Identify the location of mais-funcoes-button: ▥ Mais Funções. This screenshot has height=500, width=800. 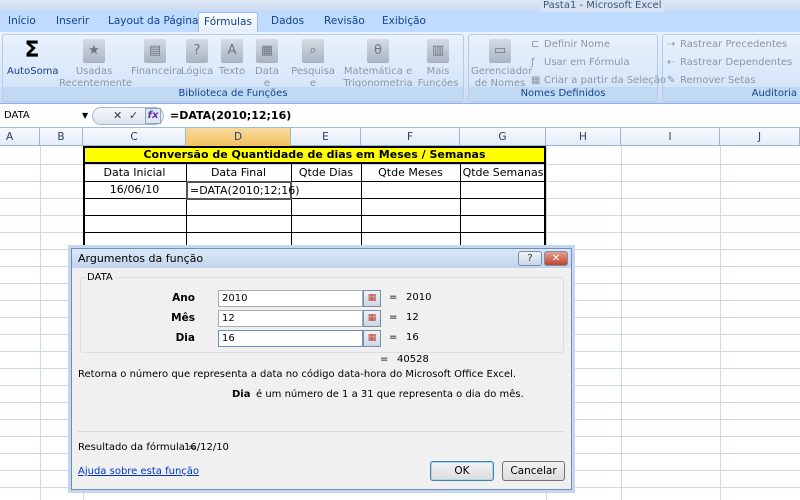
(438, 64).